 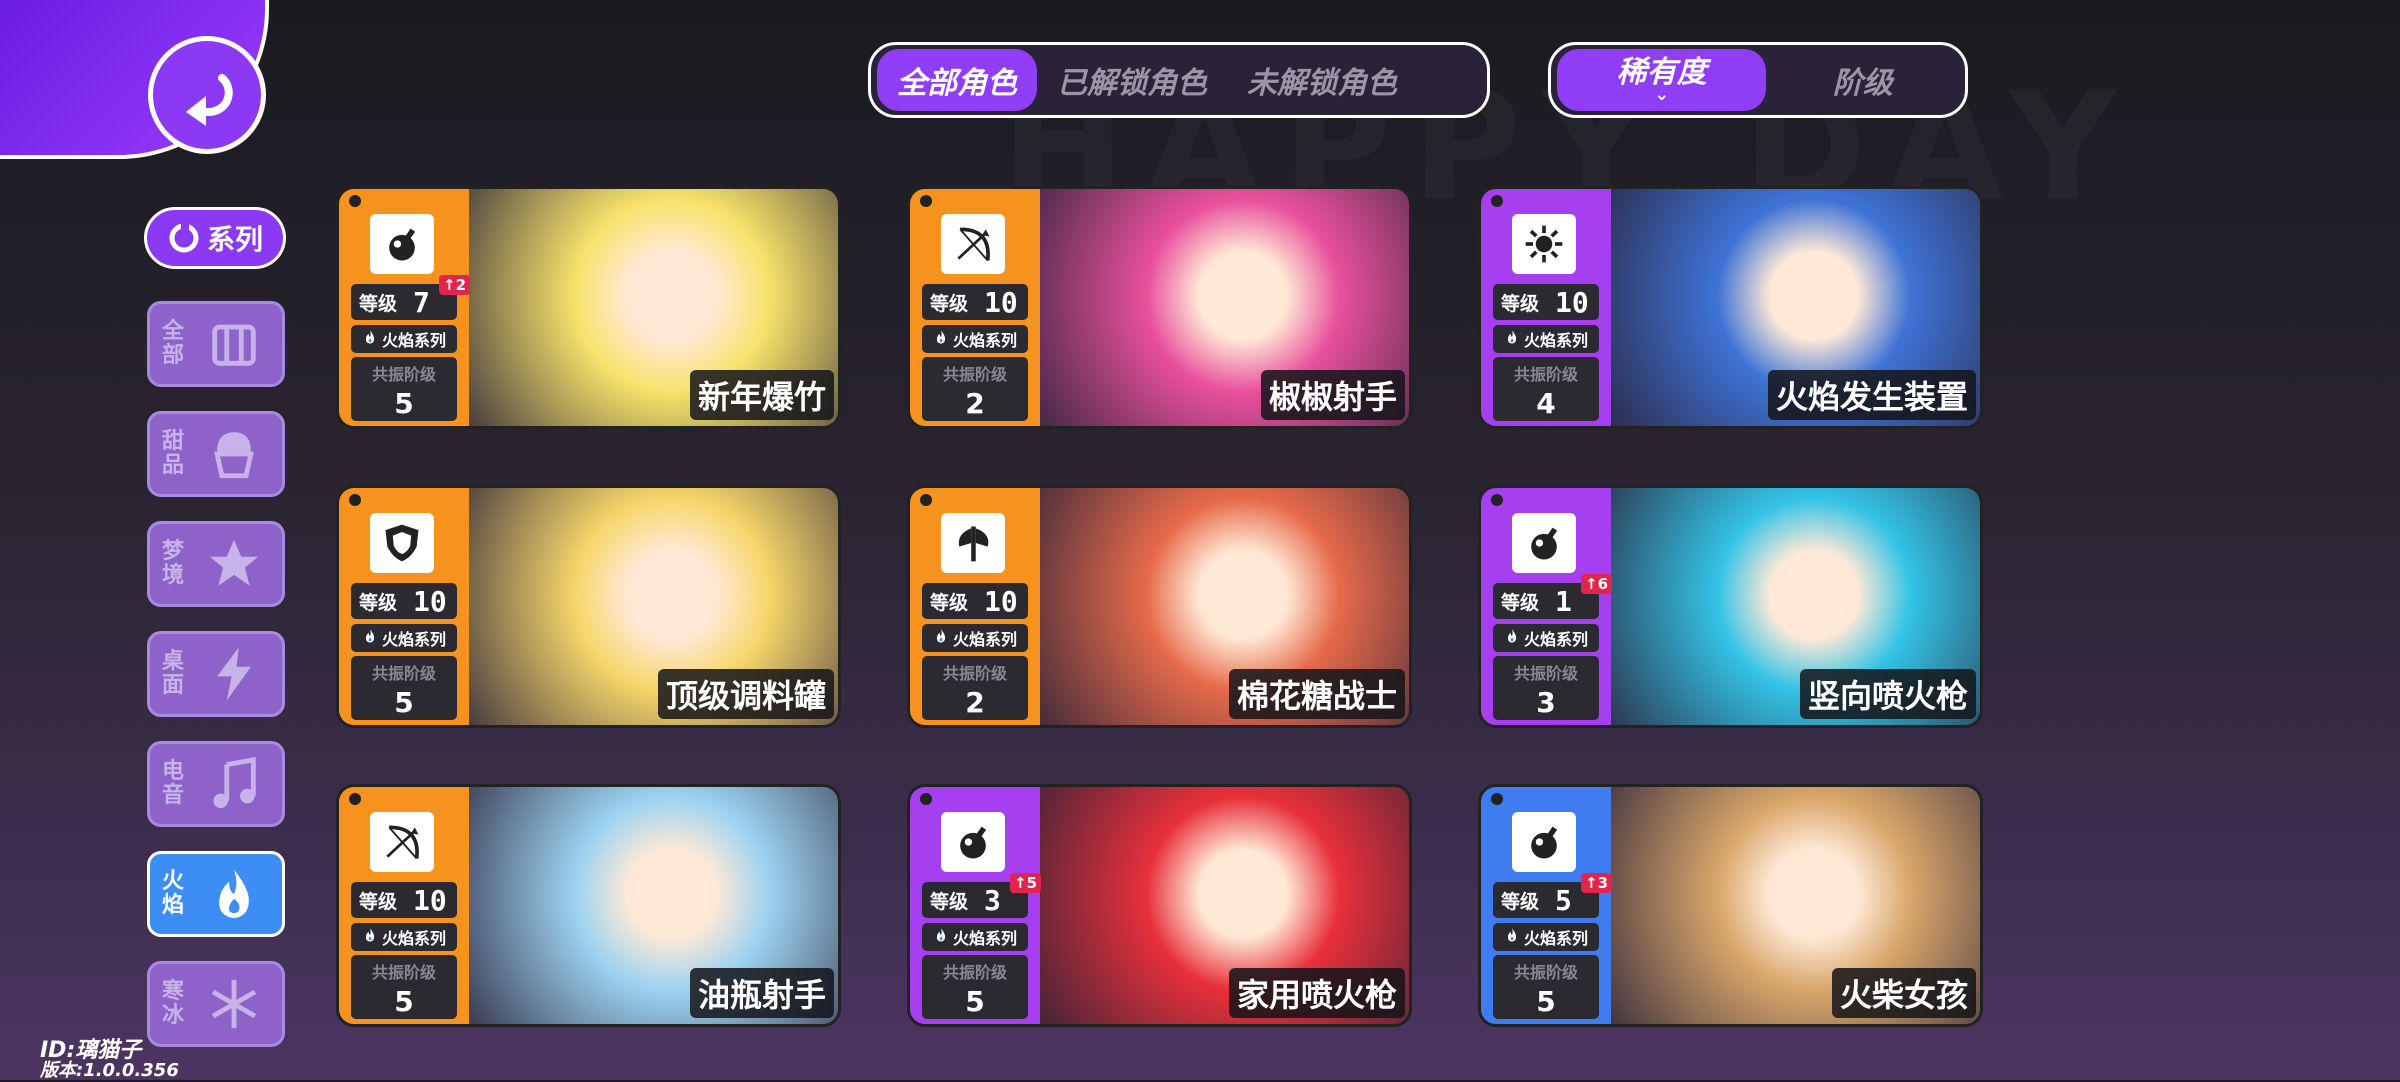 I want to click on character-card: 等级 10 火焰系列 共振阶级 2 棉花糖战士, so click(x=1159, y=606).